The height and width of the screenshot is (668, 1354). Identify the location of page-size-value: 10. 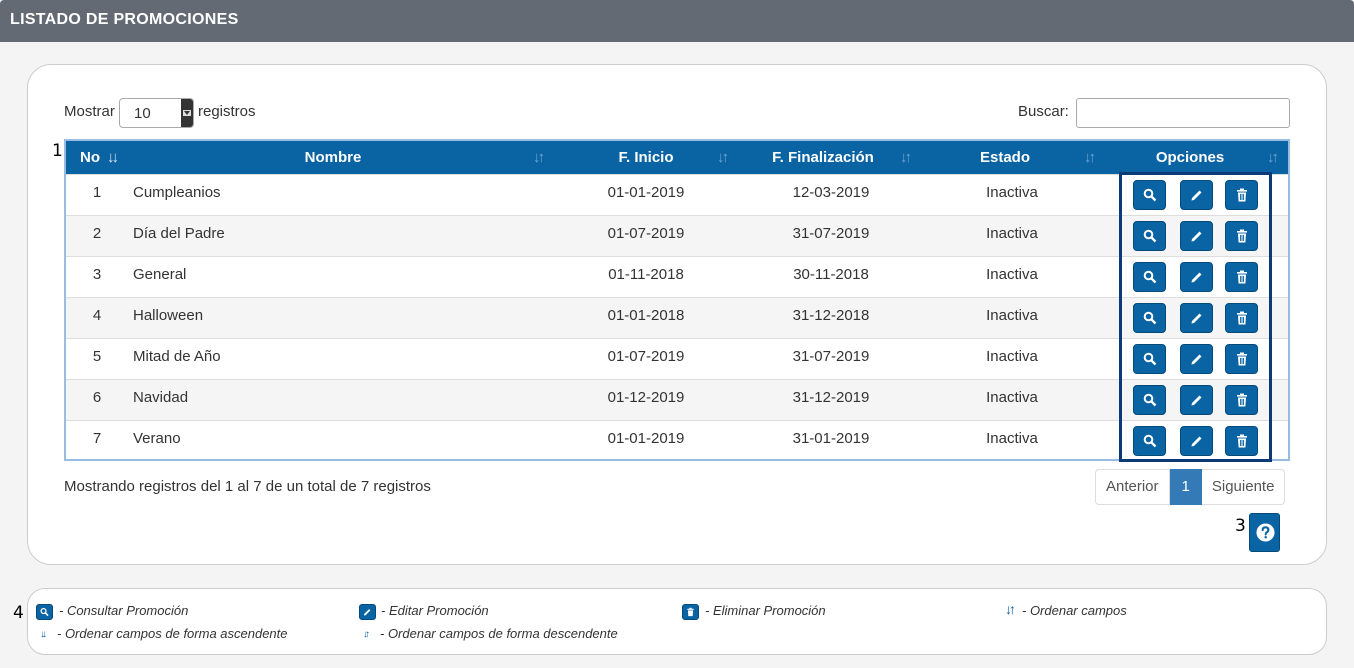
(142, 113).